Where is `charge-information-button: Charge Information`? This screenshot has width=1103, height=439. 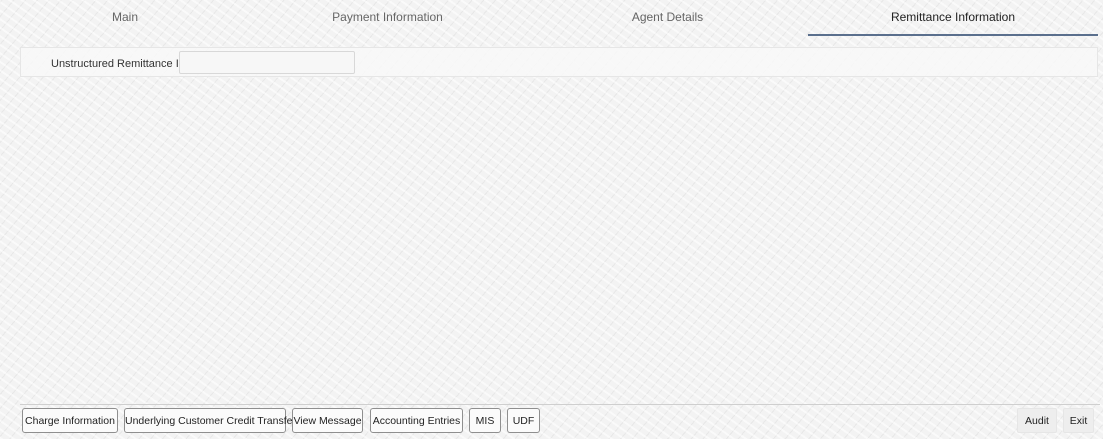
charge-information-button: Charge Information is located at coordinates (70, 420).